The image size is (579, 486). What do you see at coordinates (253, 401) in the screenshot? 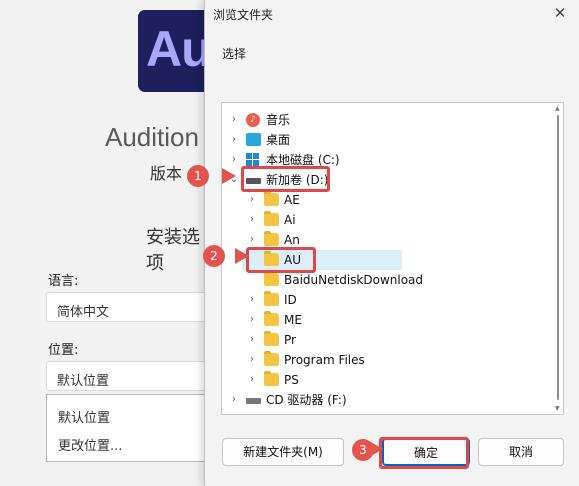
I see `cd-drive-icon` at bounding box center [253, 401].